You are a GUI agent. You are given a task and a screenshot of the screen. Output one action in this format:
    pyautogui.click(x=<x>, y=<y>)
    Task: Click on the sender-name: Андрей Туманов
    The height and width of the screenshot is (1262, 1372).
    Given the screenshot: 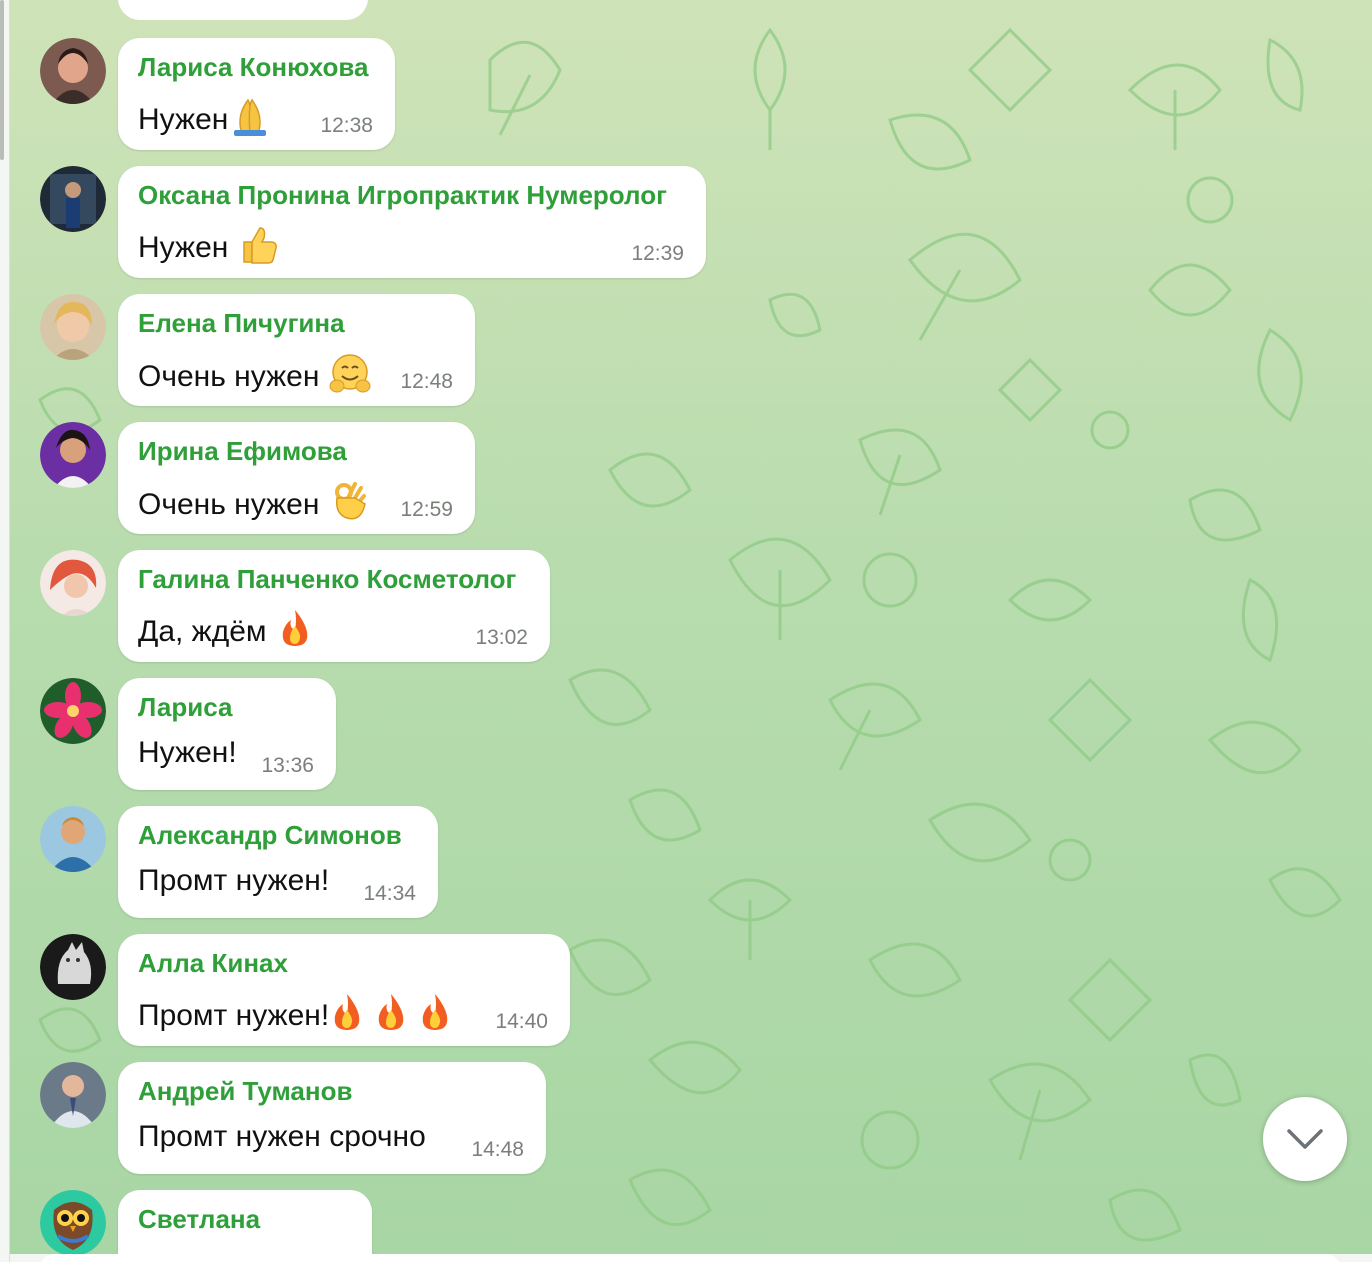 What is the action you would take?
    pyautogui.click(x=245, y=1091)
    